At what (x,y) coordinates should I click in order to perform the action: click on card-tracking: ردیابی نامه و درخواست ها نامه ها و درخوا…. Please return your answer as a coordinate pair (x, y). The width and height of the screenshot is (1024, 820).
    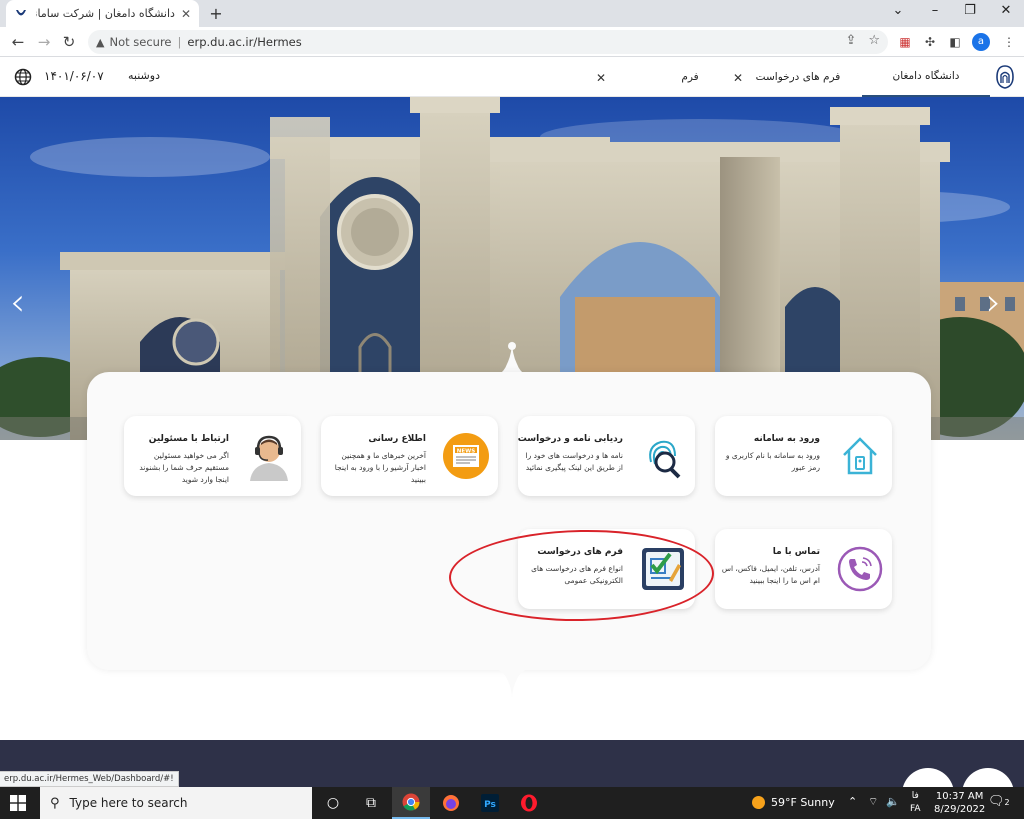
    Looking at the image, I should click on (606, 456).